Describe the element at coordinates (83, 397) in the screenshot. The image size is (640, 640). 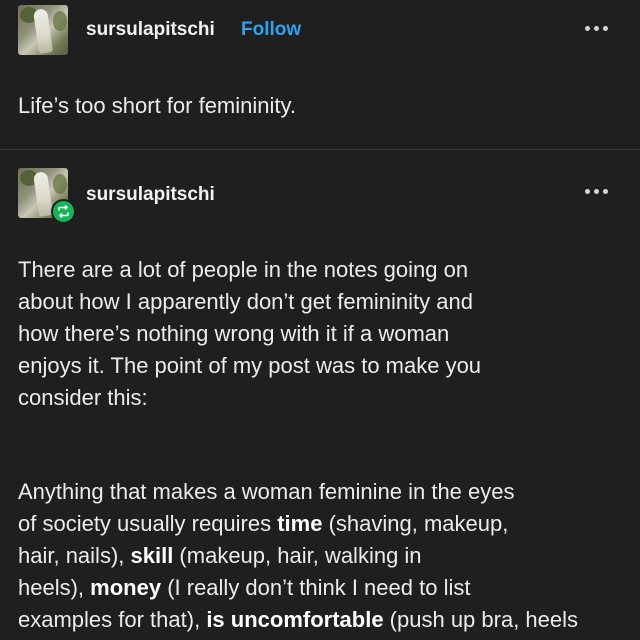
I see `text-line: consider this:` at that location.